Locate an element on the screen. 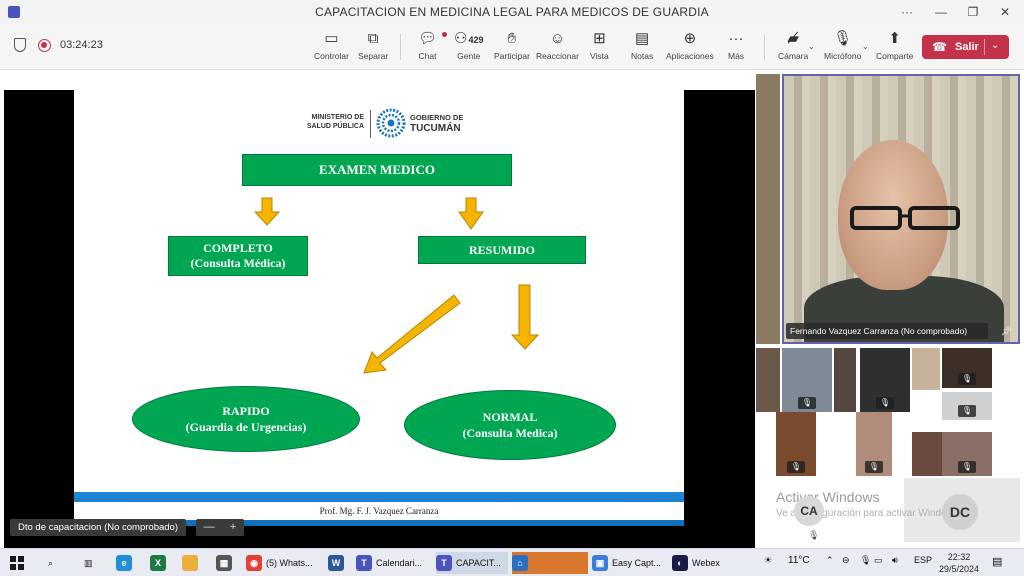  popout-button: ⧉ Separar is located at coordinates (373, 48).